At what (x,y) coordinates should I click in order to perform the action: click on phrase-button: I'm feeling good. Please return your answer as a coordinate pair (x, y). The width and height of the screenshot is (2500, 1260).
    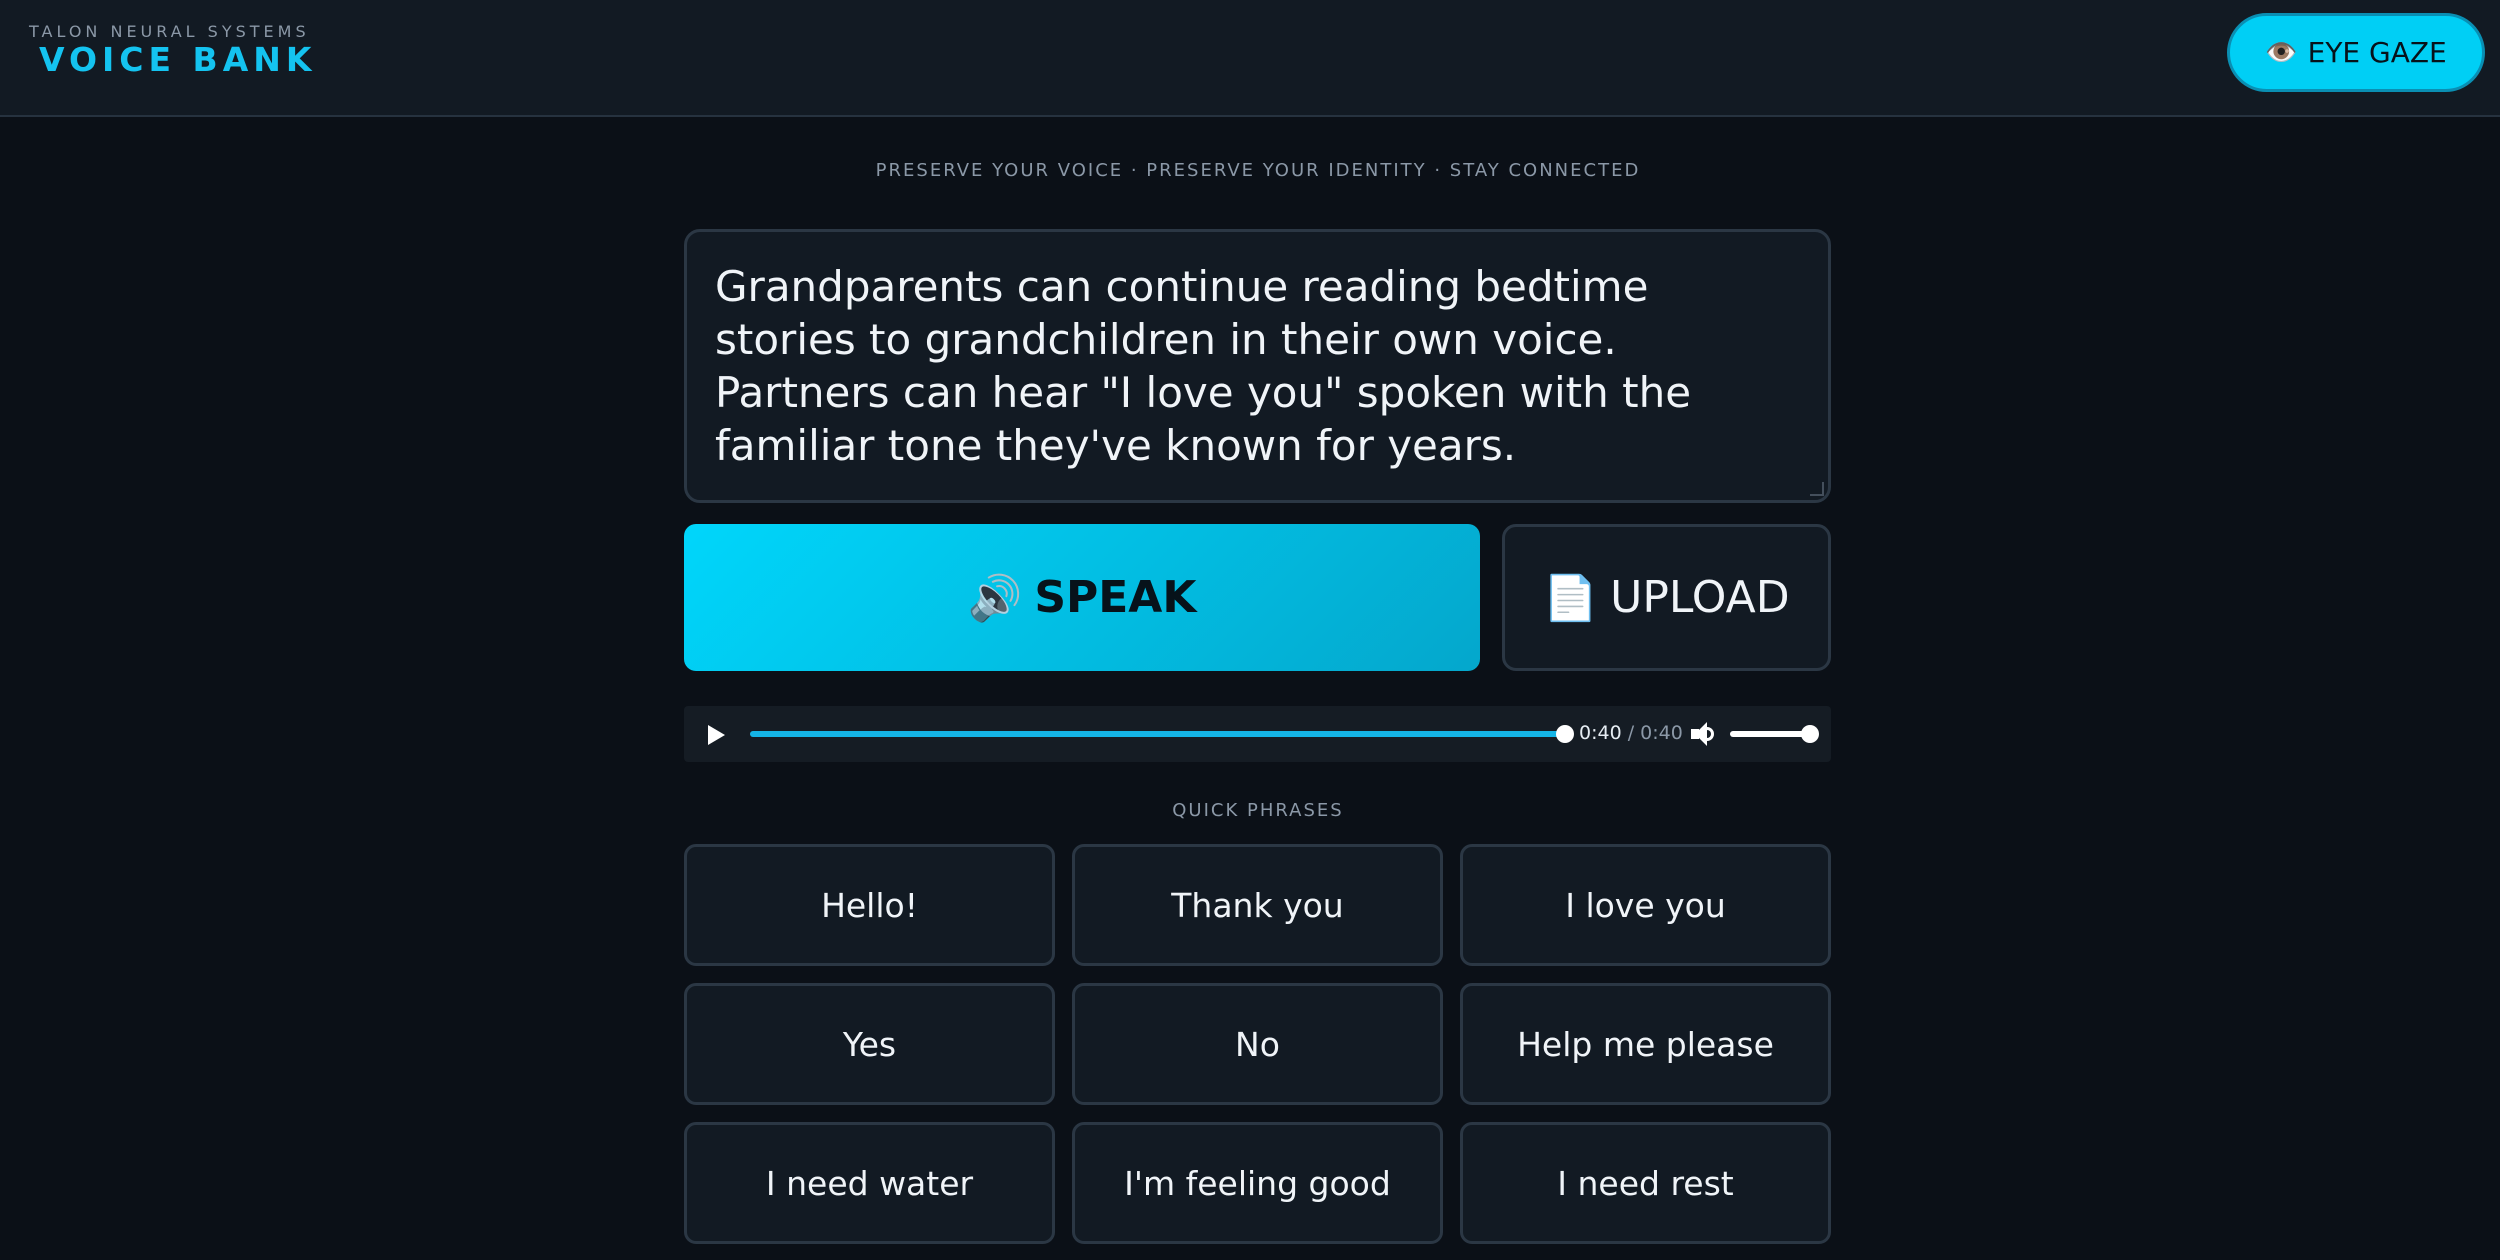
    Looking at the image, I should click on (1257, 1183).